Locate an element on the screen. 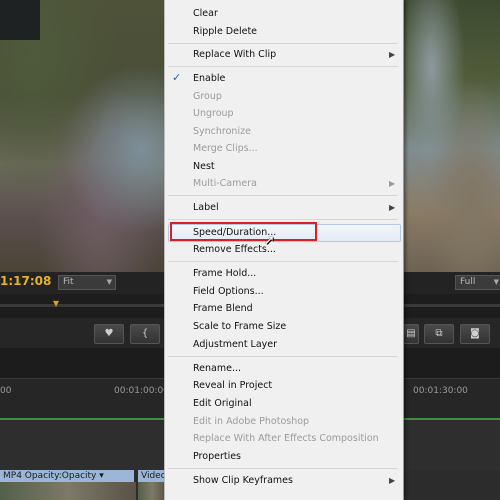  menu-item-multi-camera: Multi-Camera is located at coordinates (225, 183).